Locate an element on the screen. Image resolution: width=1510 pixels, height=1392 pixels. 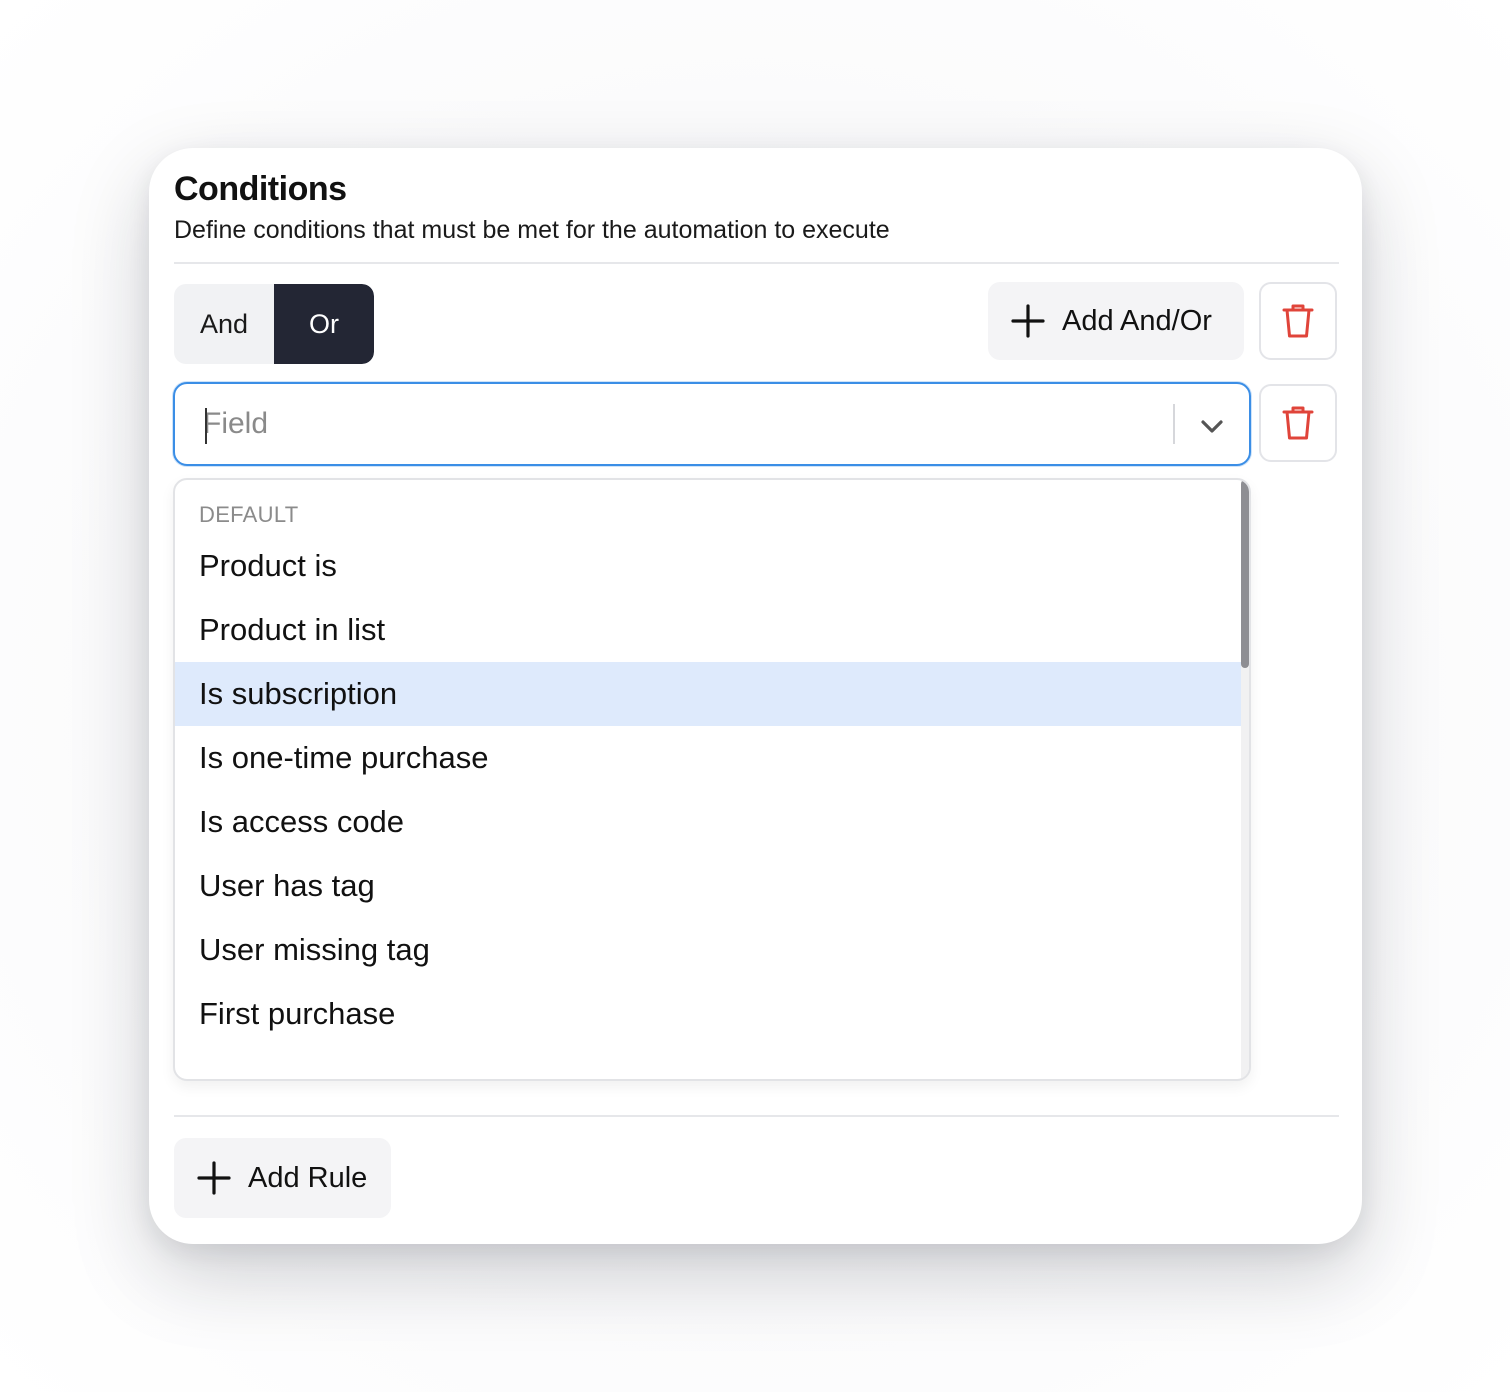
text-caret is located at coordinates (206, 426).